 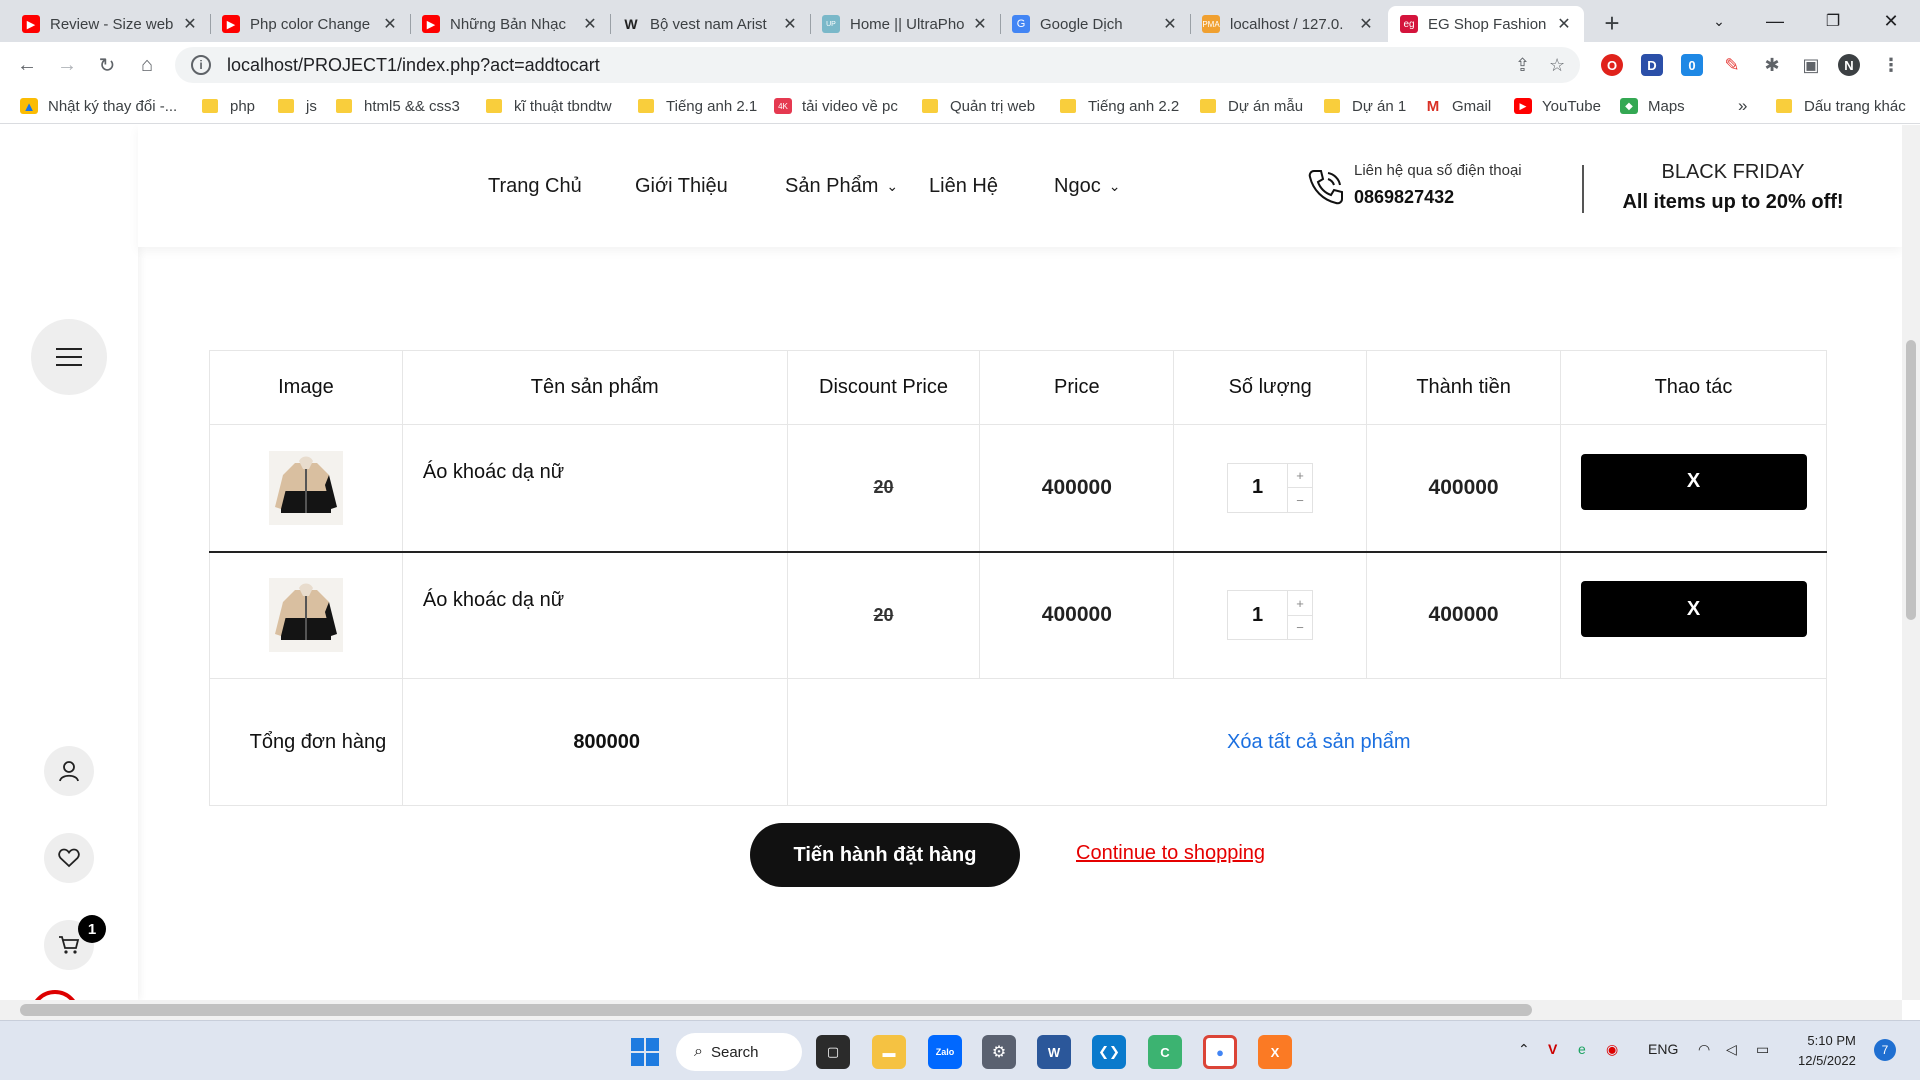 I want to click on color-picker-extension-icon: ✎, so click(x=1732, y=65).